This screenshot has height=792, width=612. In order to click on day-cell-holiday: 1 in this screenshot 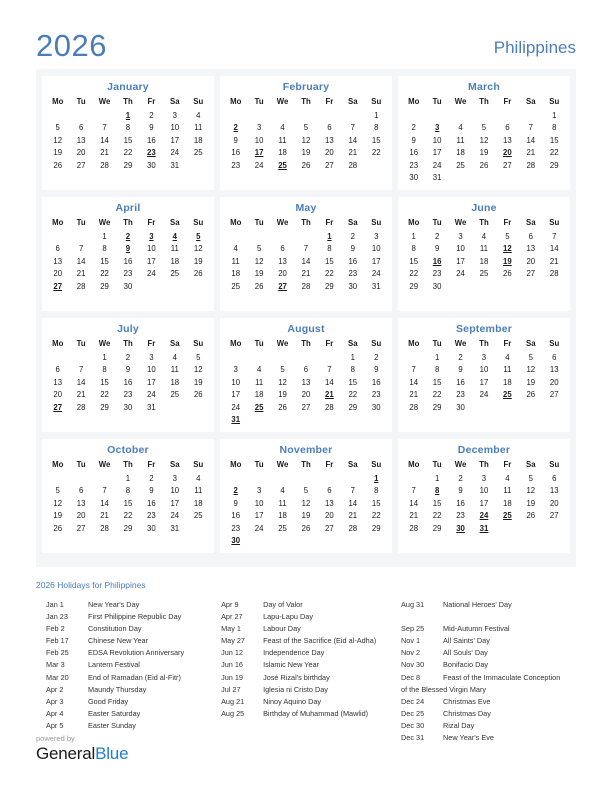, I will do `click(127, 115)`.